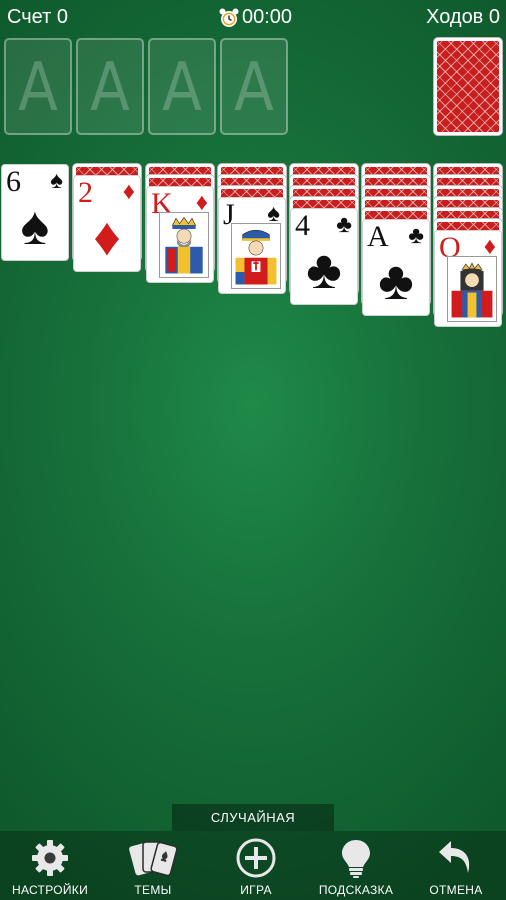  Describe the element at coordinates (50, 890) in the screenshot. I see `settings-label: НАСТРОЙКИ` at that location.